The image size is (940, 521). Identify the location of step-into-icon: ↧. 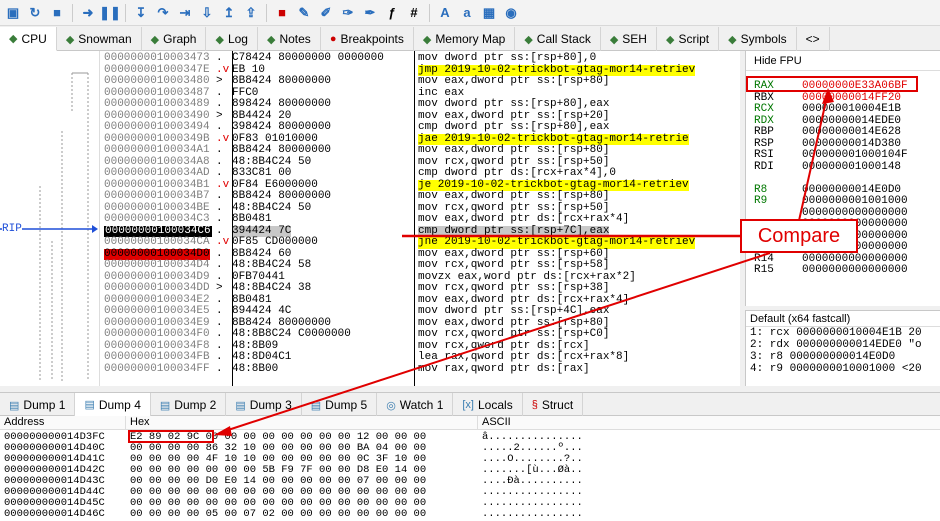
(141, 13).